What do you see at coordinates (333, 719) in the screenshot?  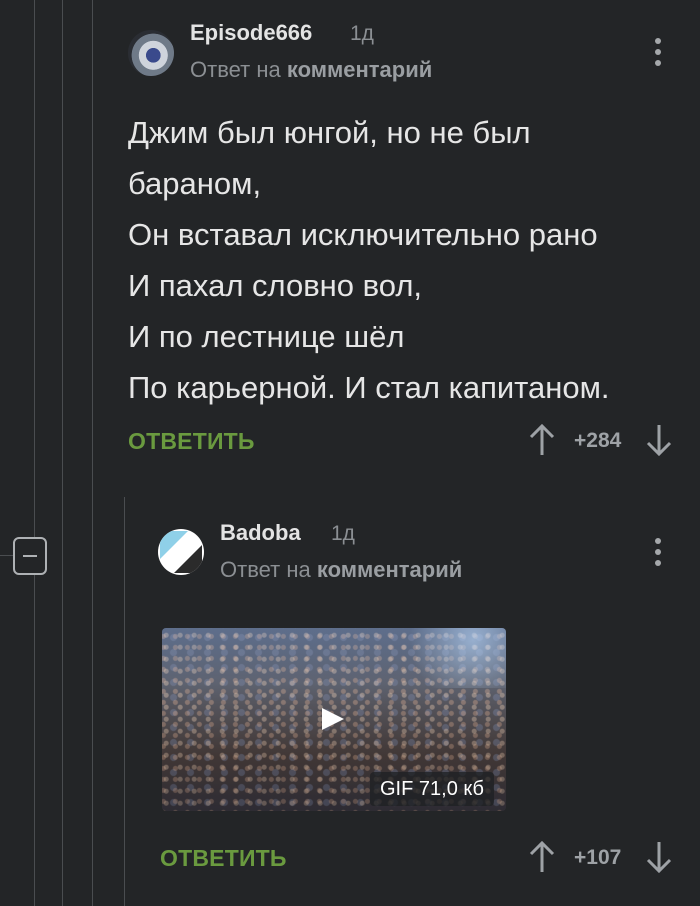 I see `play-icon` at bounding box center [333, 719].